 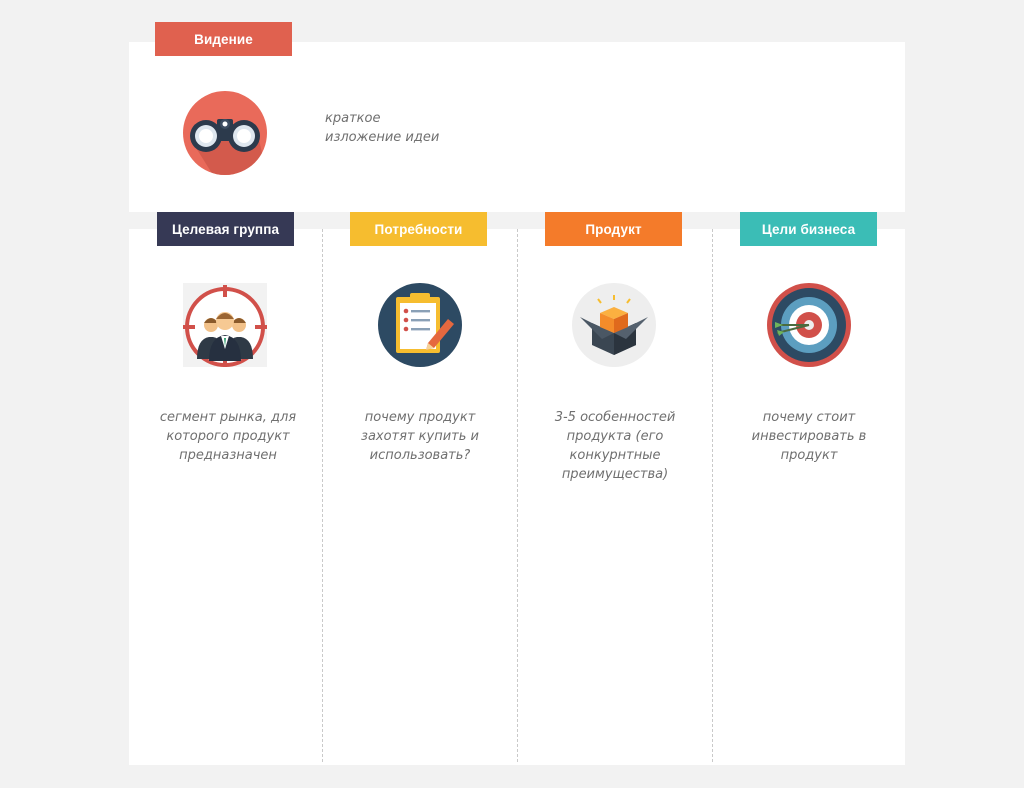 What do you see at coordinates (353, 118) in the screenshot?
I see `vision-description-line: краткое` at bounding box center [353, 118].